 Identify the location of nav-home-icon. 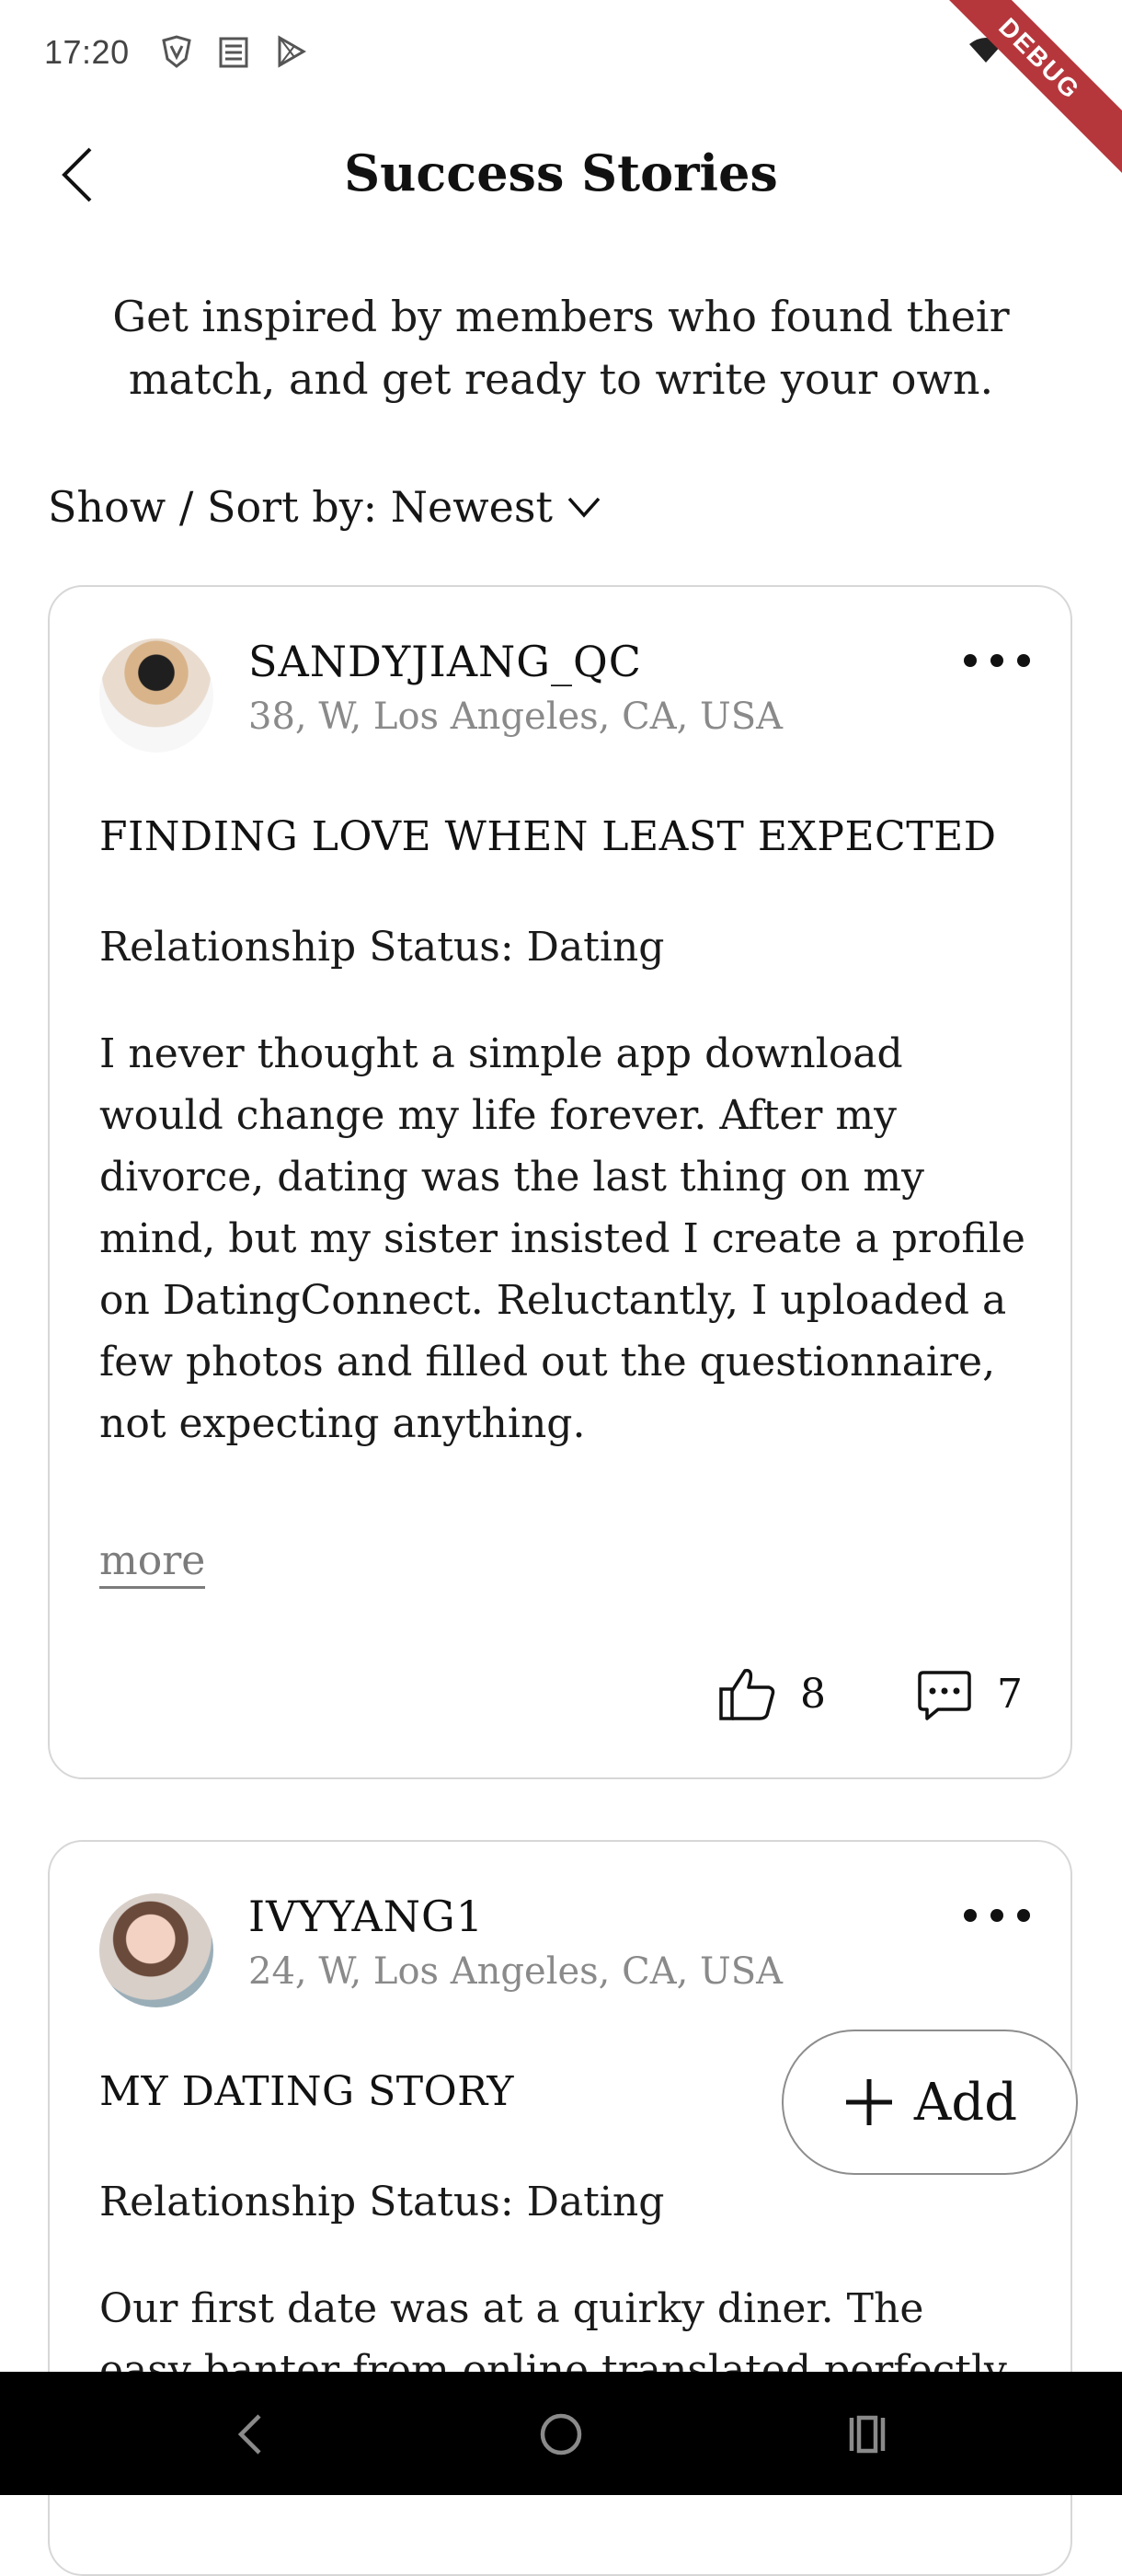
(561, 2434).